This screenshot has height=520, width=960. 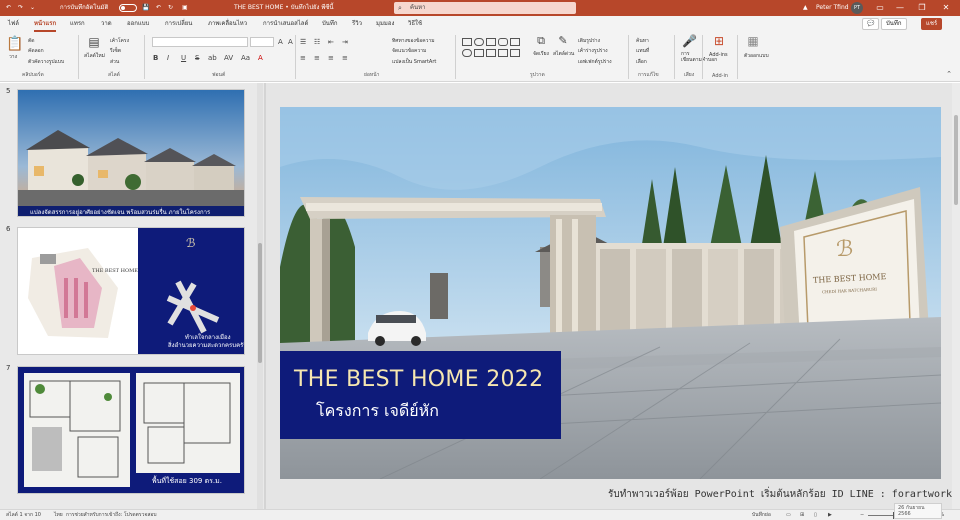 What do you see at coordinates (8, 8) in the screenshot?
I see `undo-icon: ↶` at bounding box center [8, 8].